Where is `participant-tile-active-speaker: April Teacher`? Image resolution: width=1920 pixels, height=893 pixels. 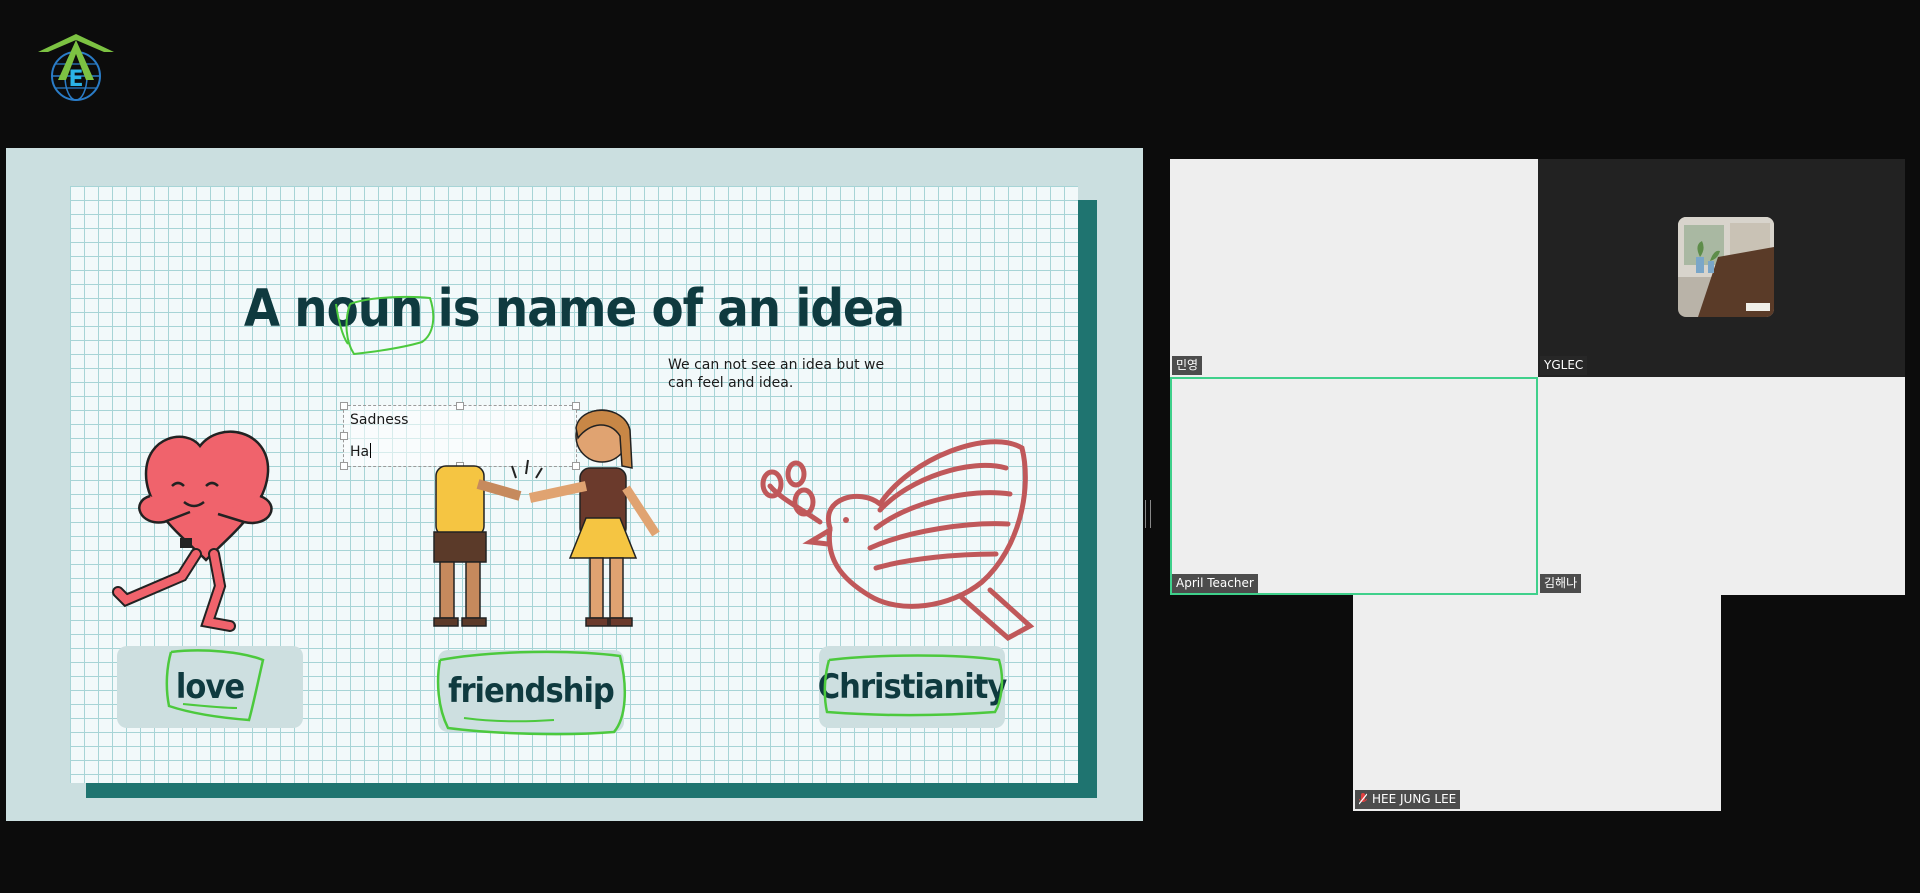 participant-tile-active-speaker: April Teacher is located at coordinates (1354, 486).